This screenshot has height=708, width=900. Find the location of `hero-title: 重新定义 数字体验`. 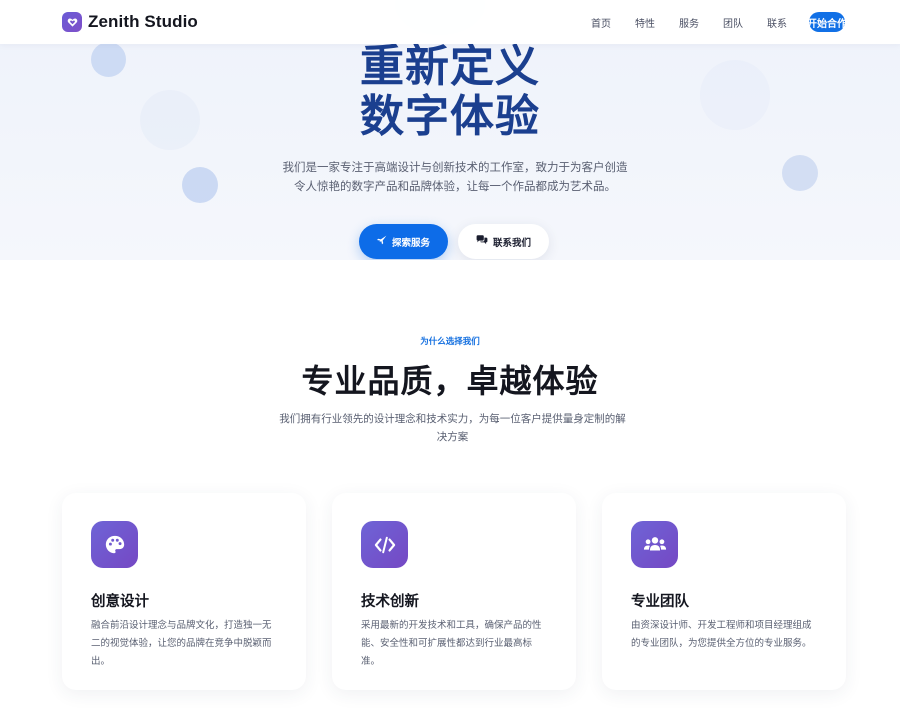

hero-title: 重新定义 数字体验 is located at coordinates (450, 92).